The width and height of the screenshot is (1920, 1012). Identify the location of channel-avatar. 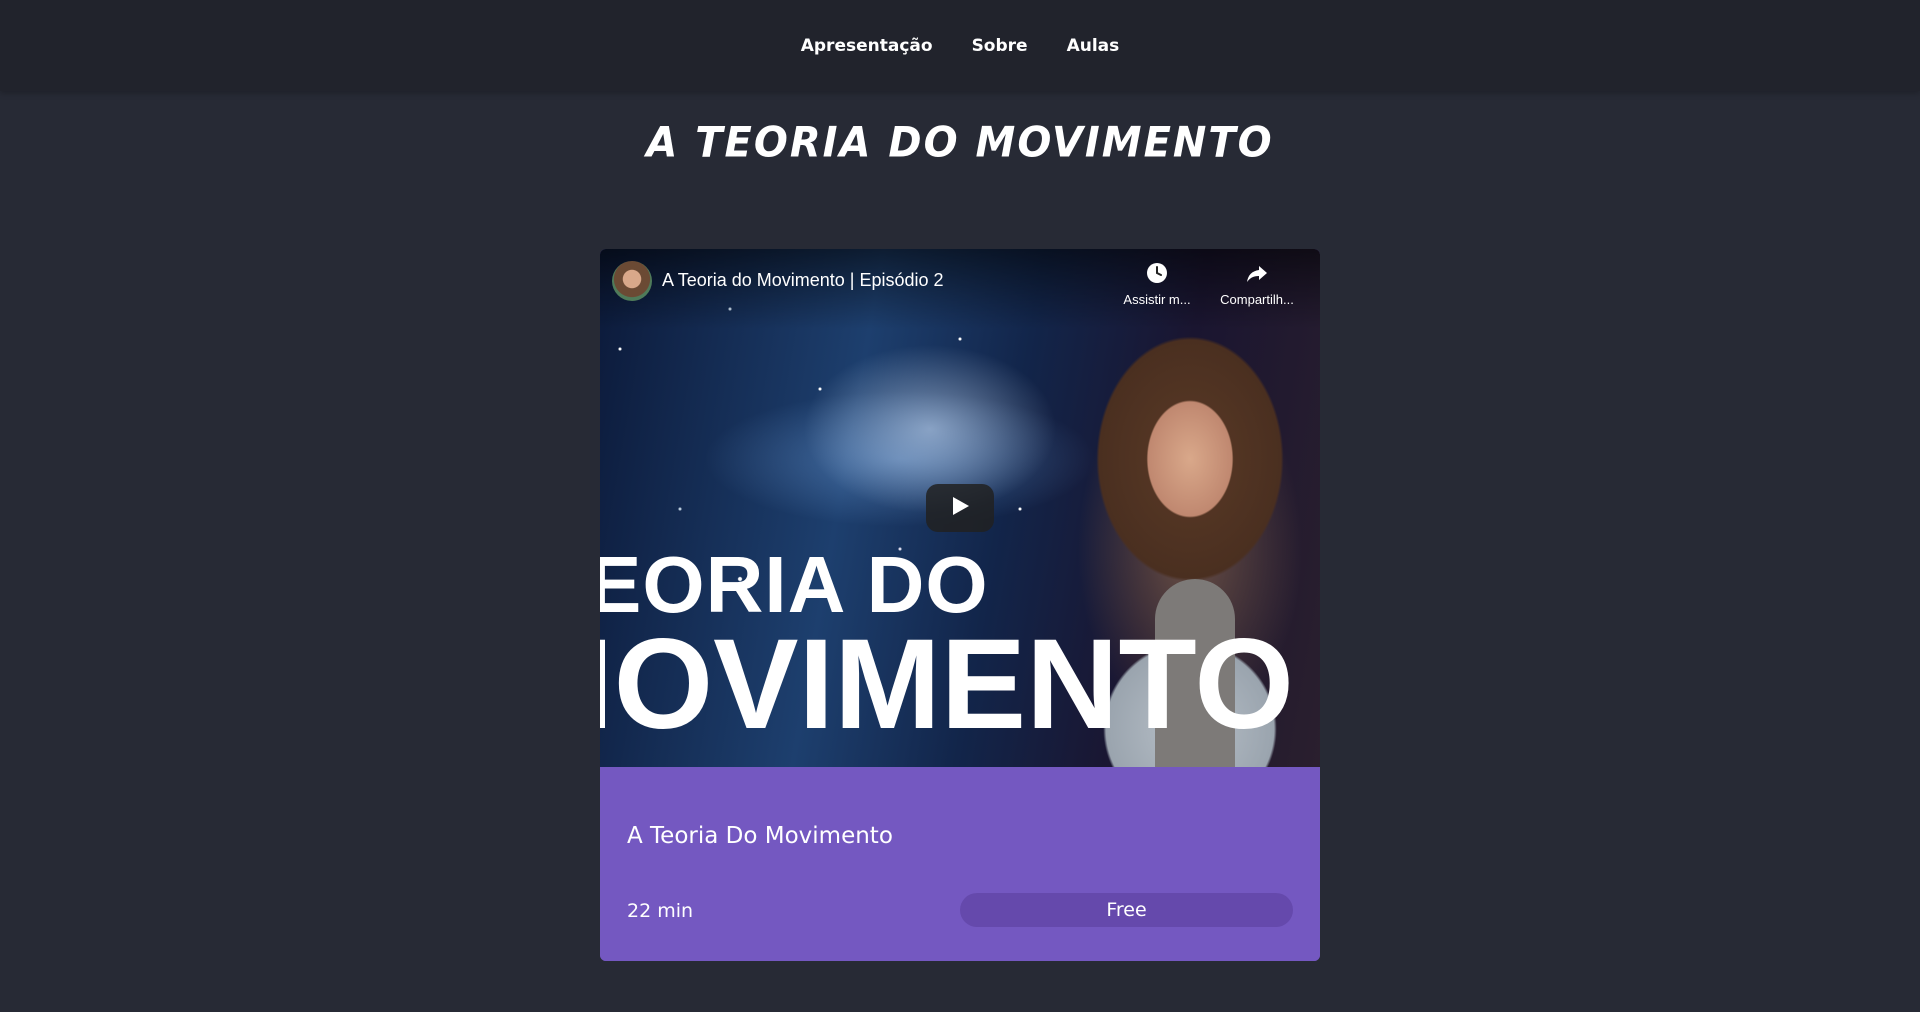
(632, 281).